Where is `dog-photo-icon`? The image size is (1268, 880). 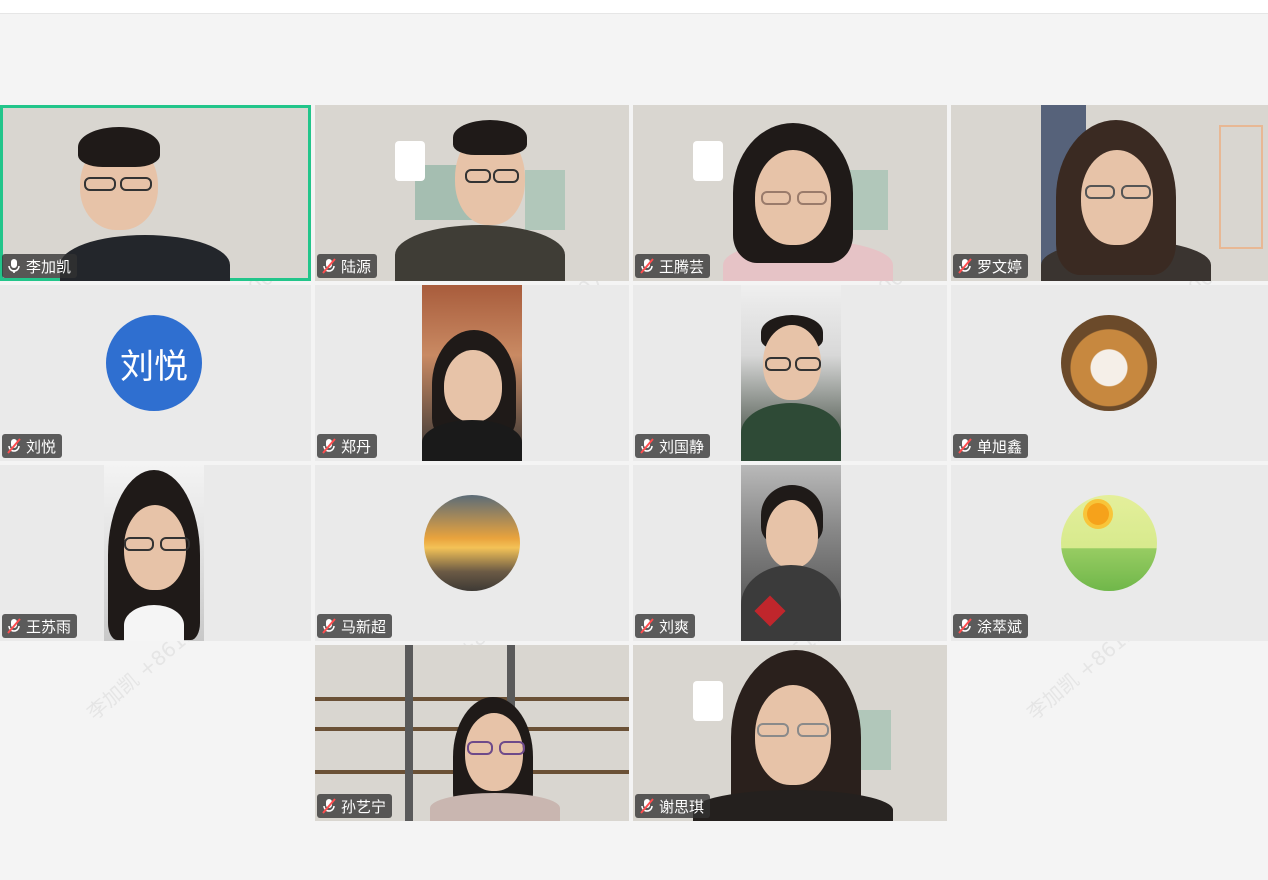 dog-photo-icon is located at coordinates (1109, 363).